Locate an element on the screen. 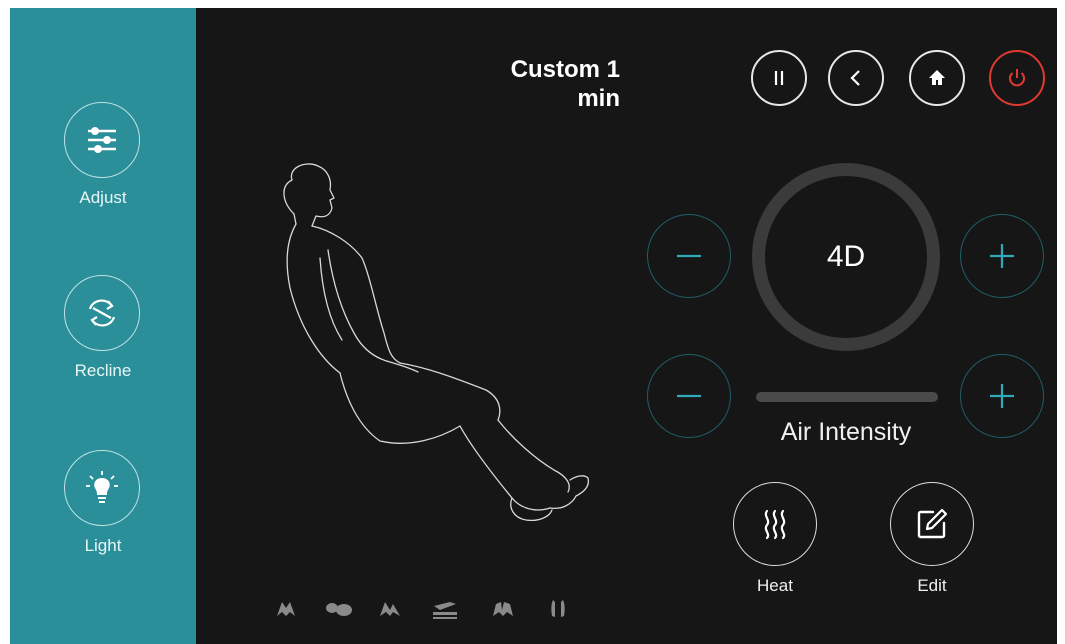 The image size is (1065, 644). heat-button is located at coordinates (775, 524).